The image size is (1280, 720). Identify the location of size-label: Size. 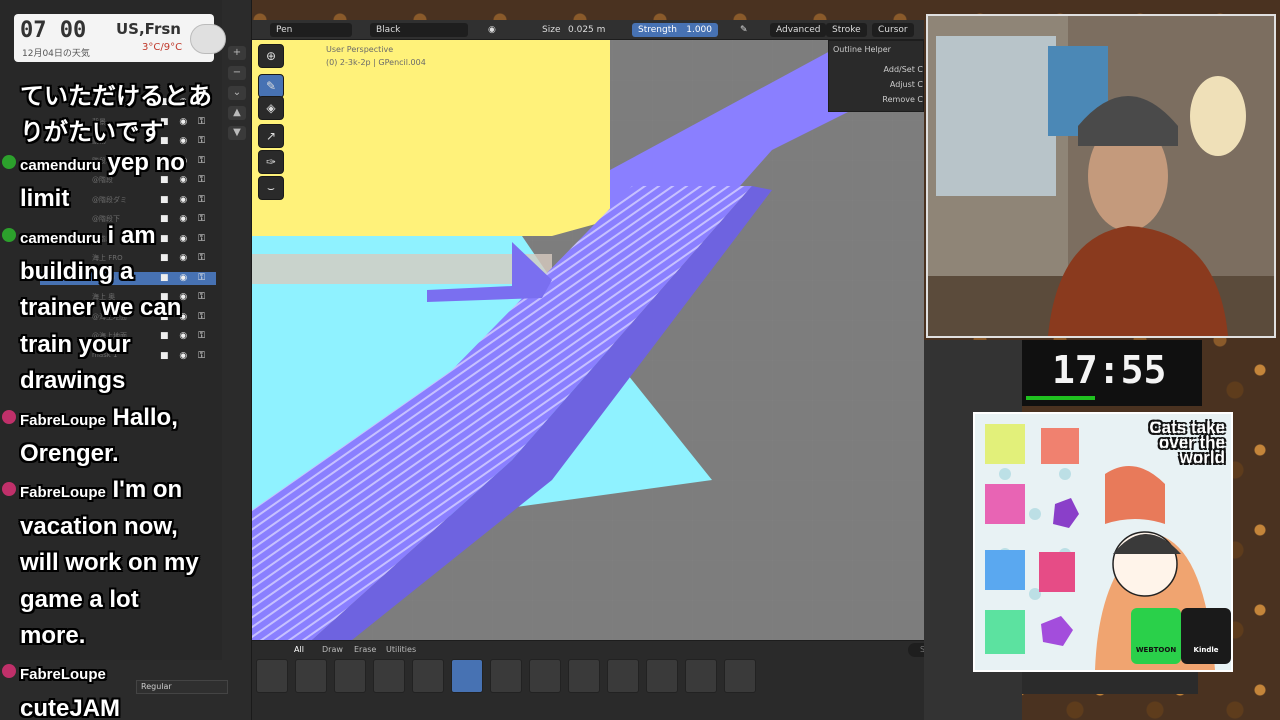
(551, 30).